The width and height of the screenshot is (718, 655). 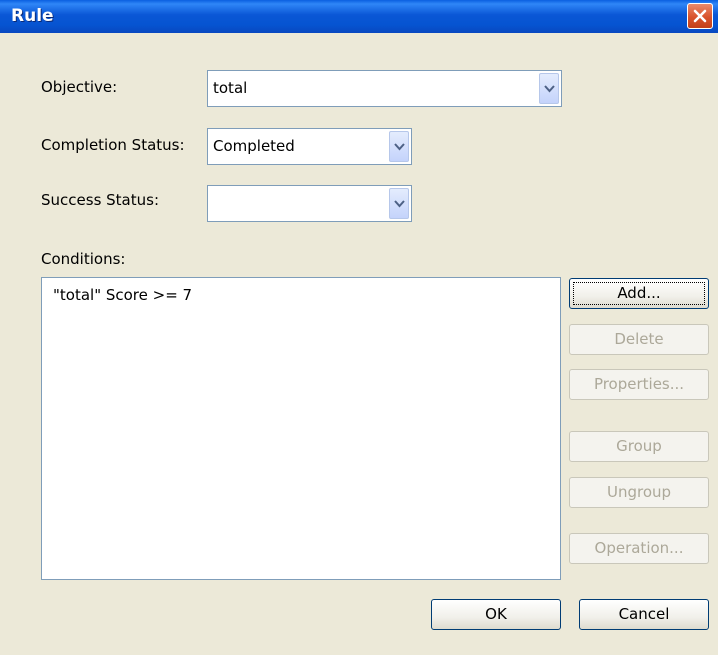 I want to click on list-item: "total" Score >= 7, so click(x=122, y=295).